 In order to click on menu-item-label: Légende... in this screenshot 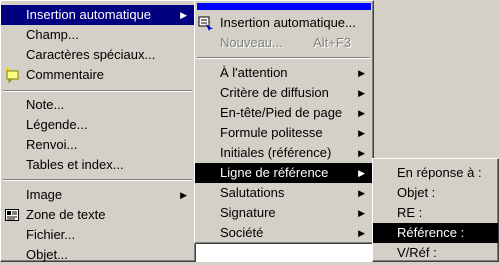, I will do `click(57, 124)`.